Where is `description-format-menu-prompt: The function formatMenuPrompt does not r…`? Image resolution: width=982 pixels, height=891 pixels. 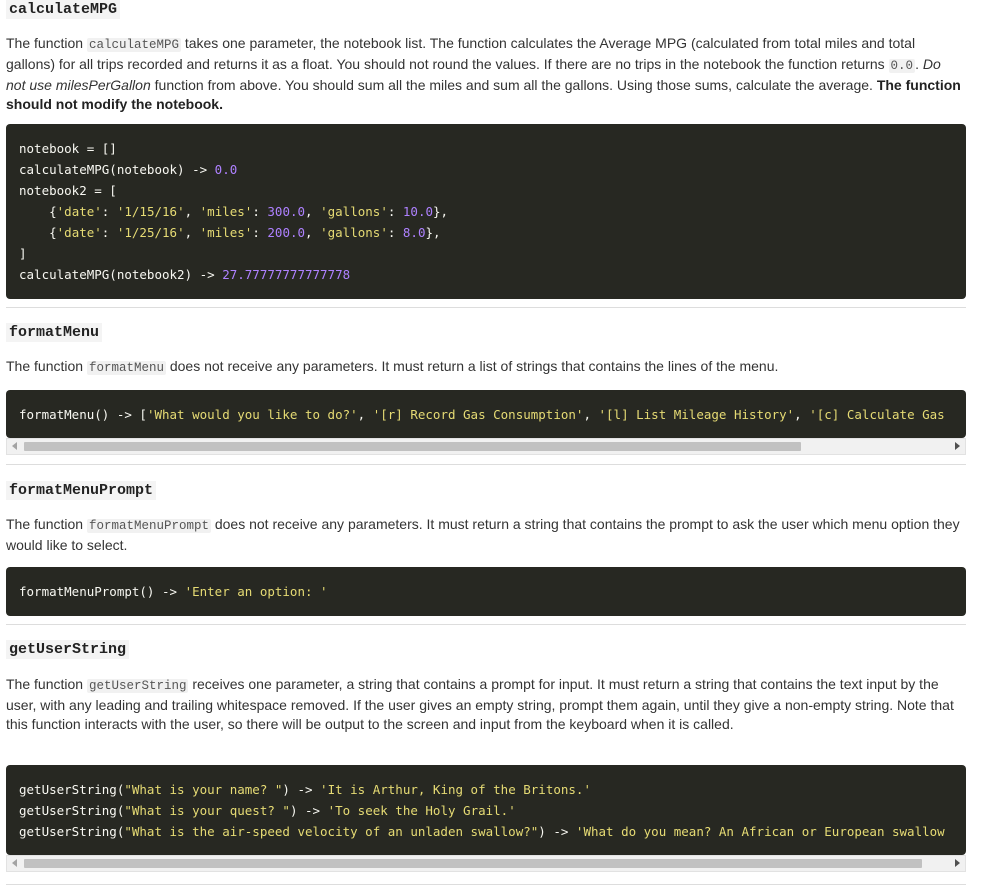
description-format-menu-prompt: The function formatMenuPrompt does not r… is located at coordinates (483, 534).